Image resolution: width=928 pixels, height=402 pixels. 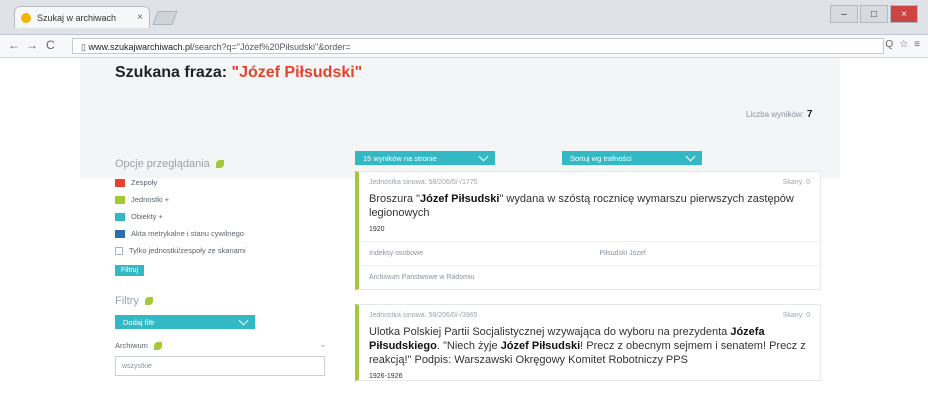 I want to click on bookmark-star-icon: ☆, so click(x=903, y=44).